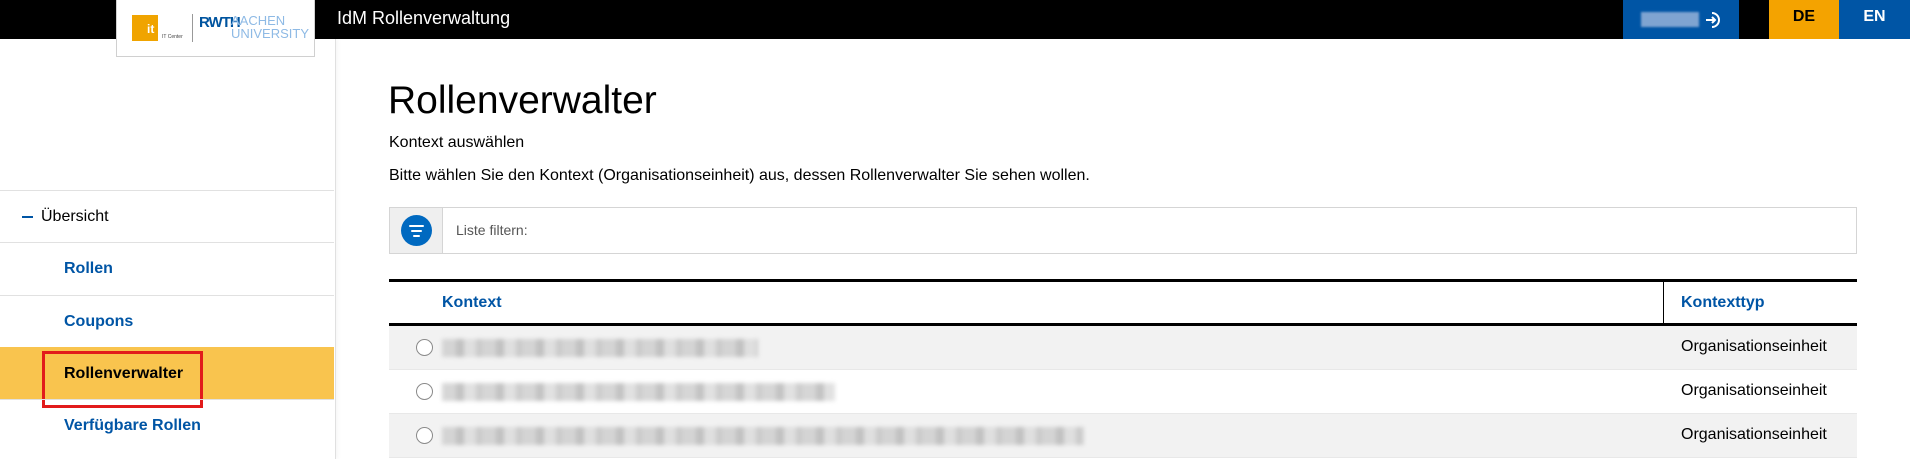  Describe the element at coordinates (1874, 19) in the screenshot. I see `language-en-button: EN` at that location.